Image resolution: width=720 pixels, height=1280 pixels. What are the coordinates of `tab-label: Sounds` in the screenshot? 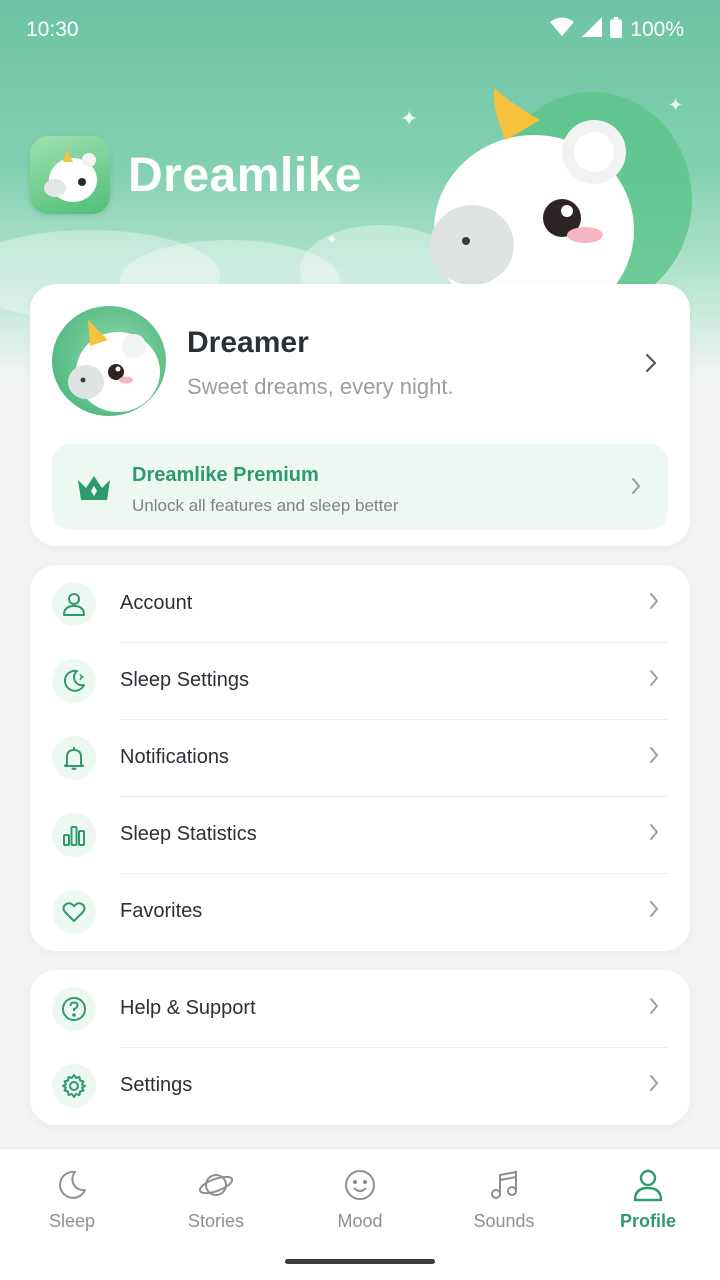 It's located at (504, 1221).